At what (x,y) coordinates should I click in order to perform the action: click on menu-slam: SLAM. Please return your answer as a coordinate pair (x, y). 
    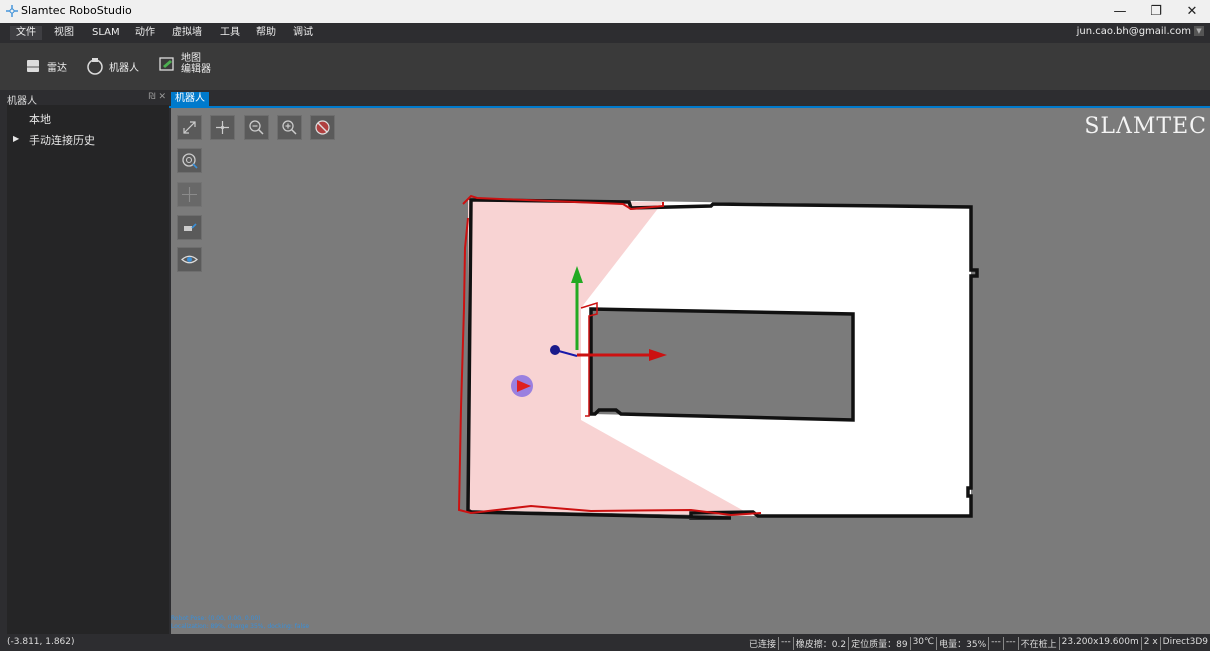
    Looking at the image, I should click on (106, 33).